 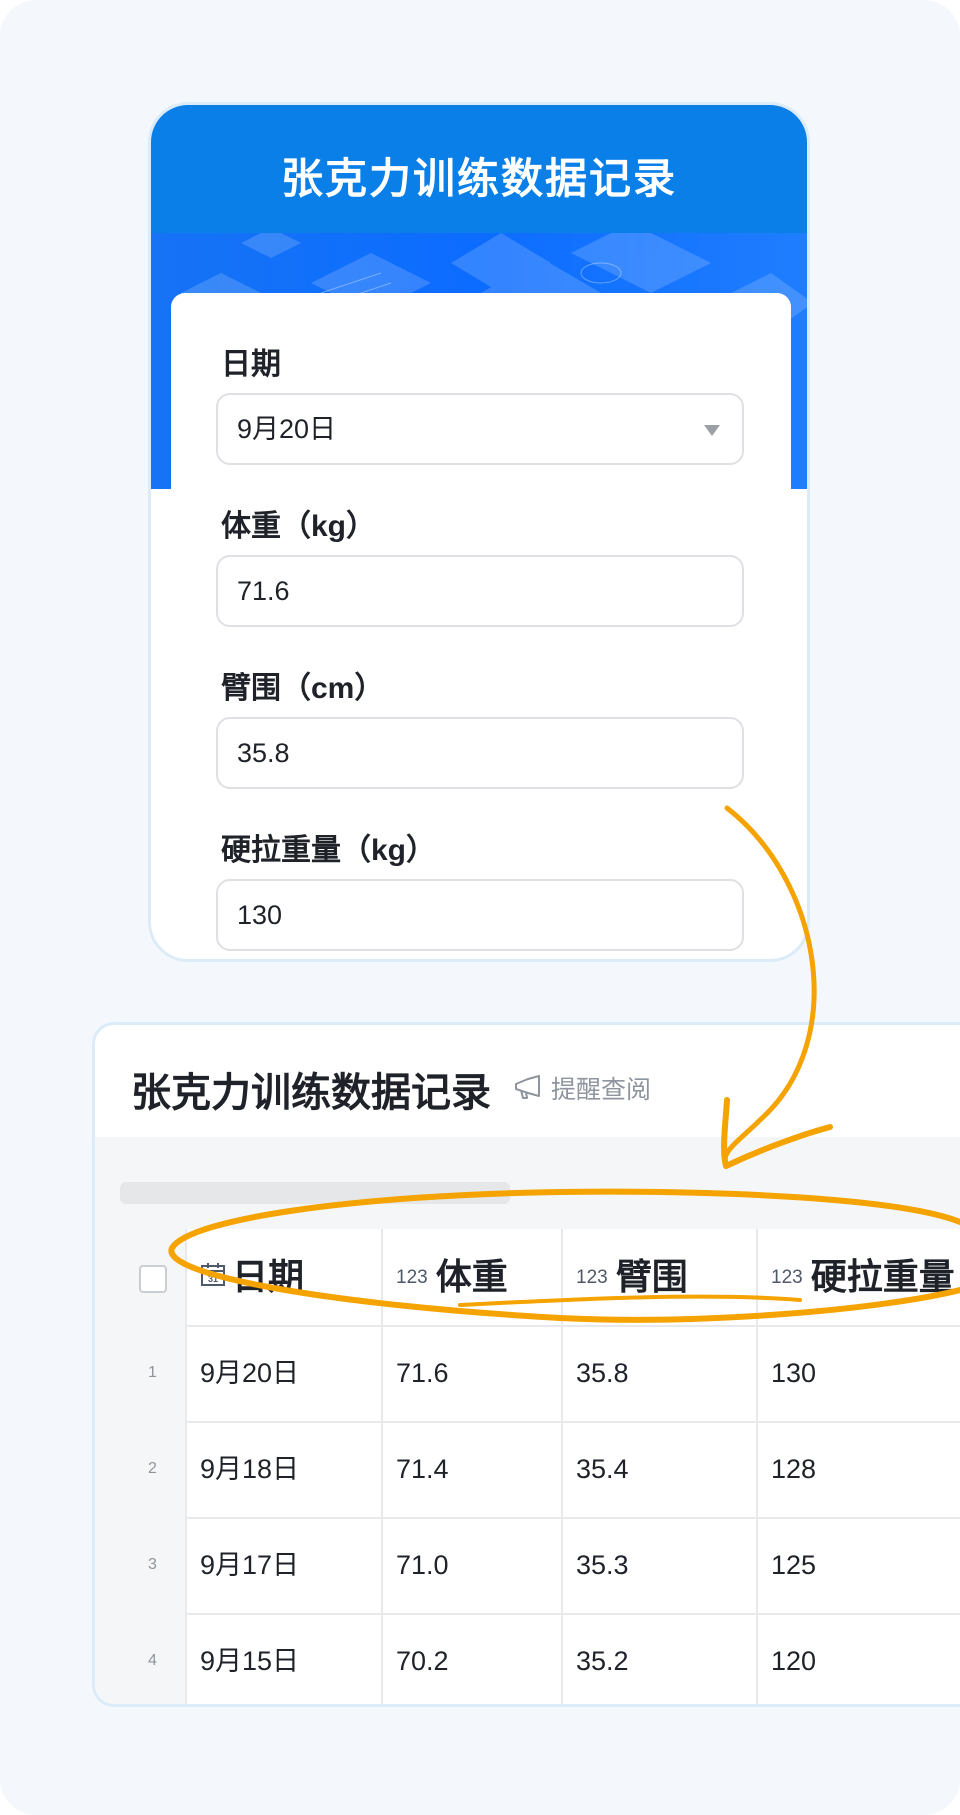 I want to click on date-field-label: 日期, so click(x=251, y=364).